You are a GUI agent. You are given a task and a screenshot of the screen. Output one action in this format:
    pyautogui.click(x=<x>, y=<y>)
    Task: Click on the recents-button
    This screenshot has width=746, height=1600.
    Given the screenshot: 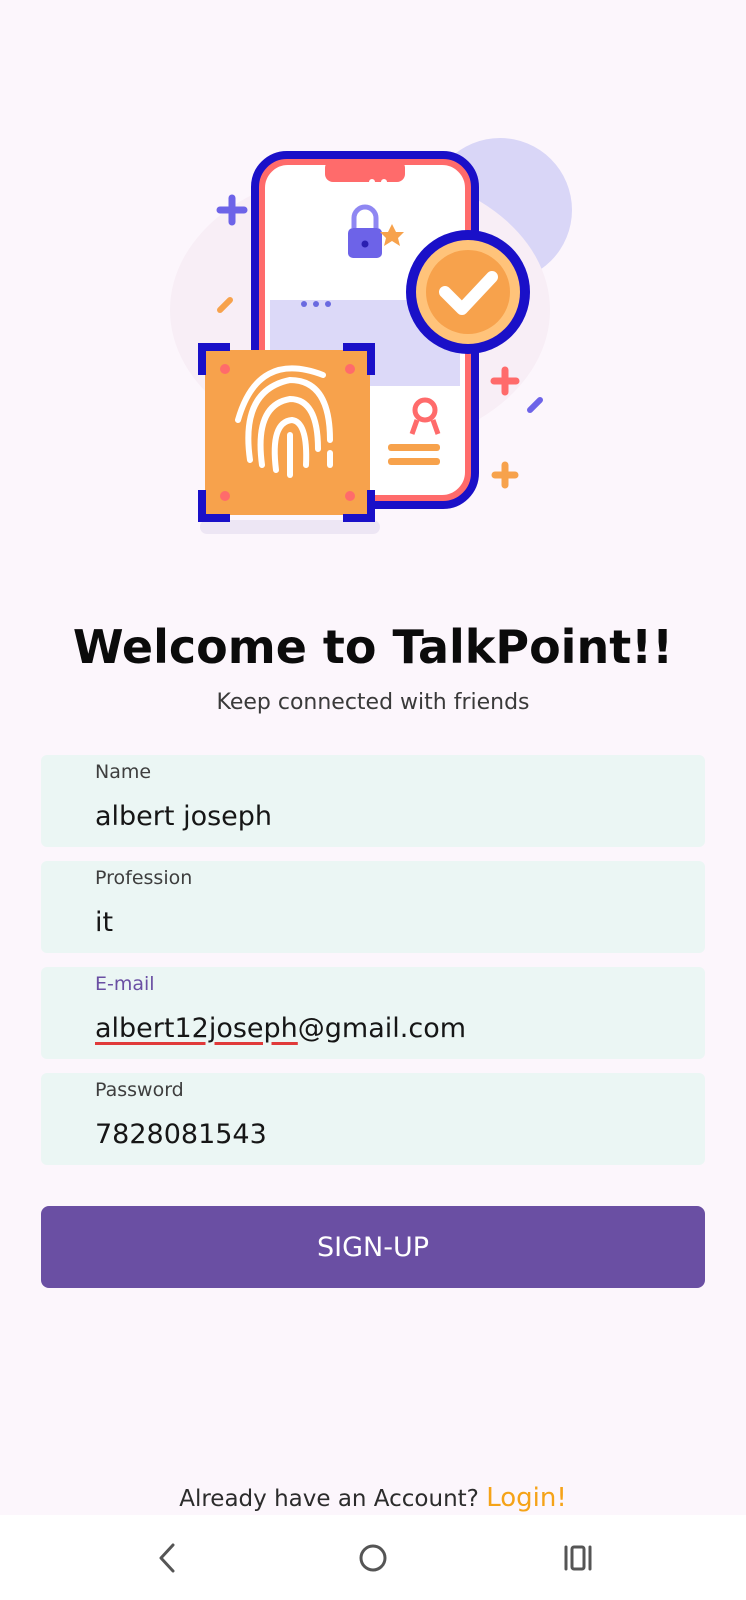 What is the action you would take?
    pyautogui.click(x=578, y=1558)
    